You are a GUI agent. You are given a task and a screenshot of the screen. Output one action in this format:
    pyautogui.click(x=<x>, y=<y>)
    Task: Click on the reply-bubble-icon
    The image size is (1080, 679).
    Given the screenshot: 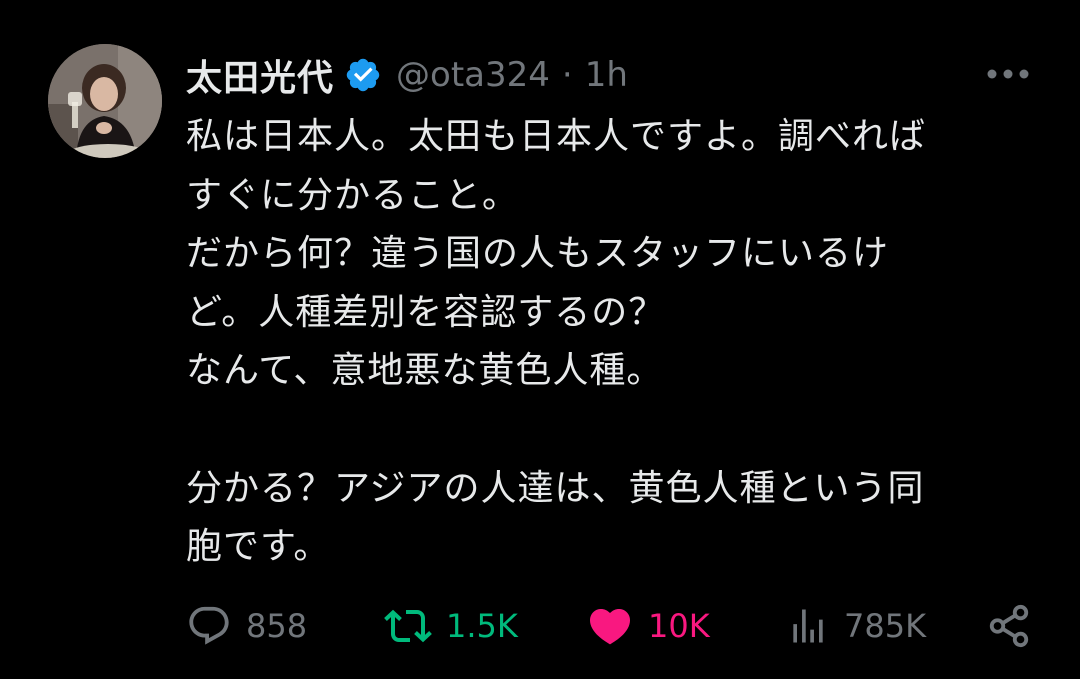 What is the action you would take?
    pyautogui.click(x=209, y=625)
    